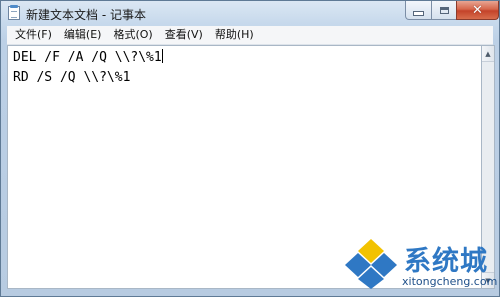 The height and width of the screenshot is (297, 500). What do you see at coordinates (418, 13) in the screenshot?
I see `minimize-icon` at bounding box center [418, 13].